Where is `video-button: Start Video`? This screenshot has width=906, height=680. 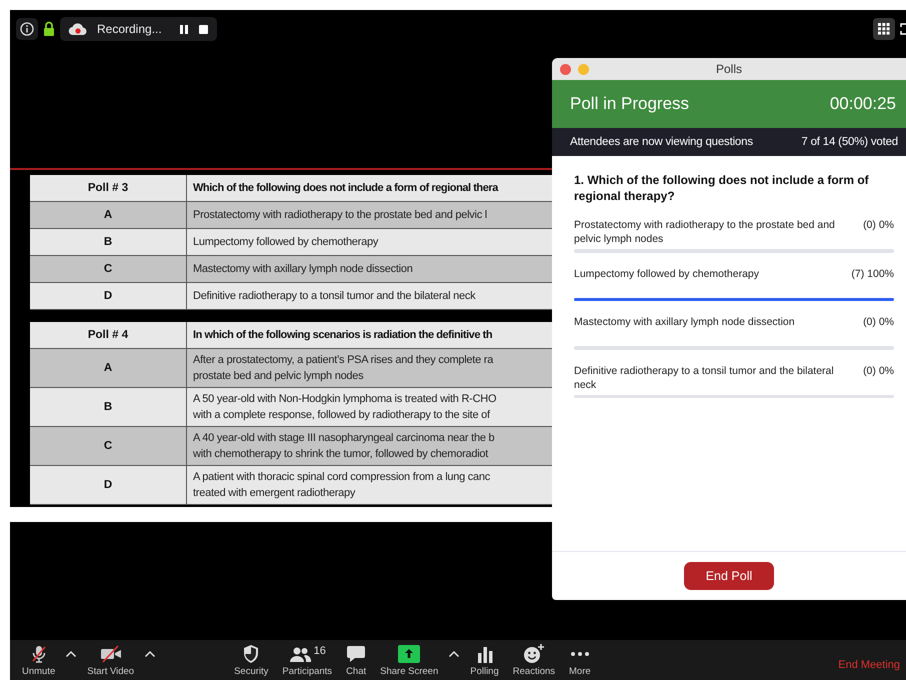 video-button: Start Video is located at coordinates (110, 660).